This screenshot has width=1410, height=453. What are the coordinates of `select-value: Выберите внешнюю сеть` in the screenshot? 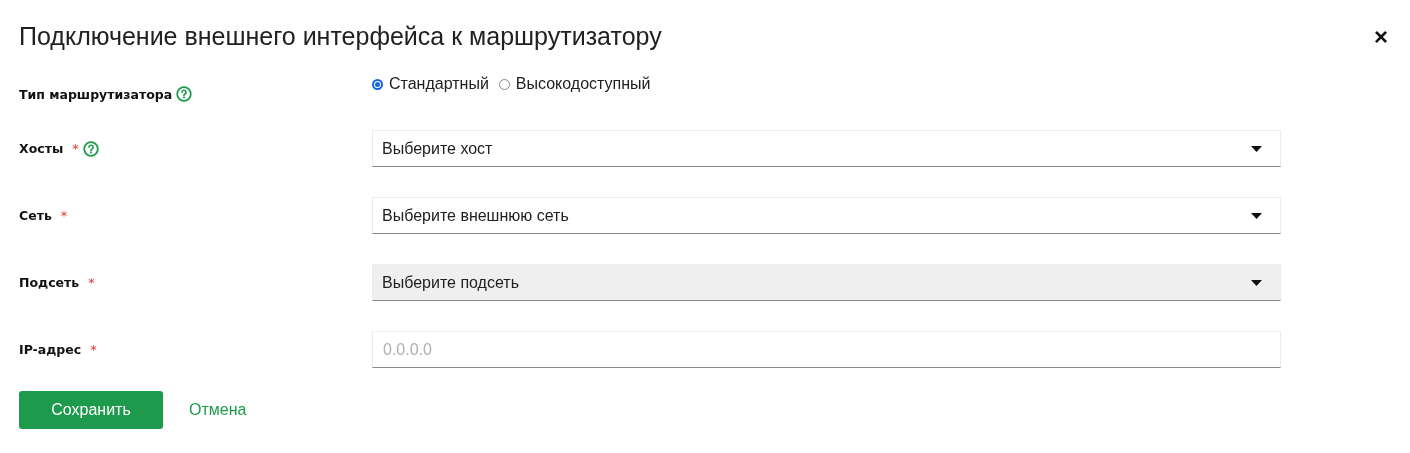 It's located at (475, 215).